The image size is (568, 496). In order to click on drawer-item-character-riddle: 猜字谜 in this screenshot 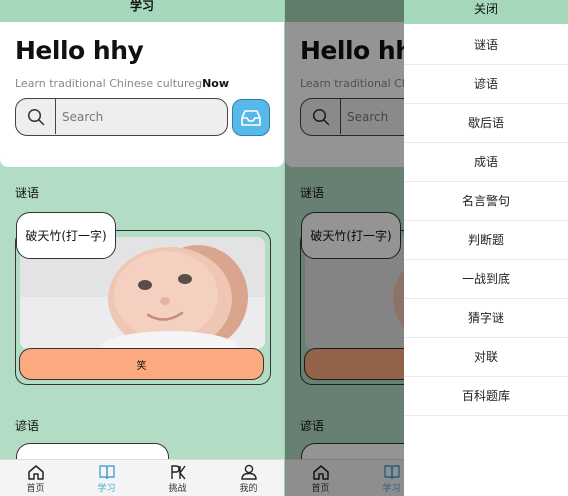, I will do `click(486, 318)`.